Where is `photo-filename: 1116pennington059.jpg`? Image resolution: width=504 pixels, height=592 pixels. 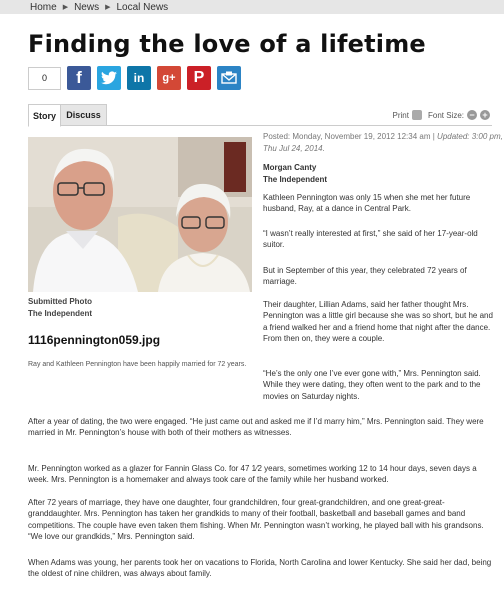
photo-filename: 1116pennington059.jpg is located at coordinates (94, 340).